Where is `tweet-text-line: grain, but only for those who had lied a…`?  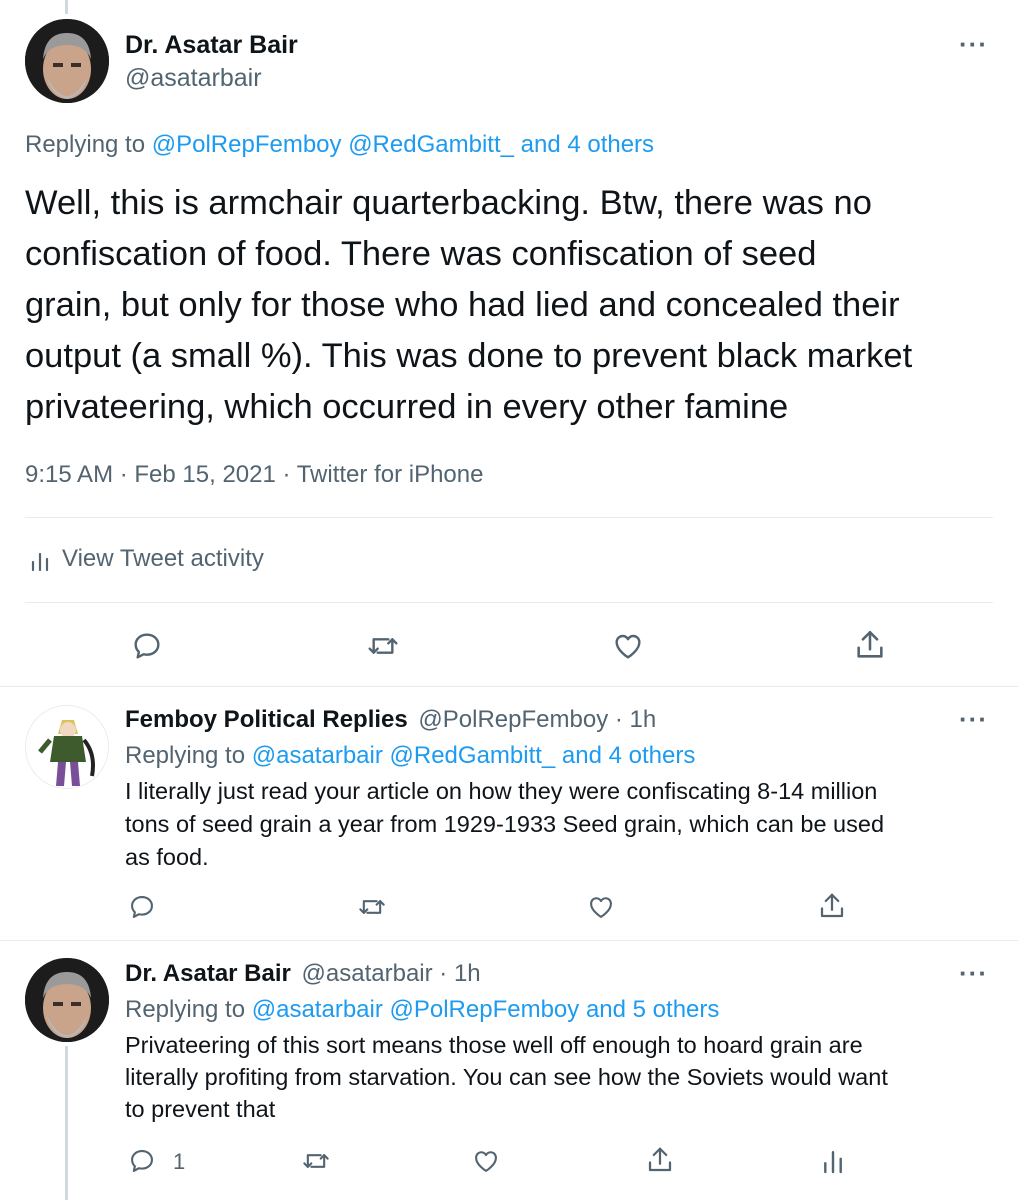
tweet-text-line: grain, but only for those who had lied a… is located at coordinates (462, 305).